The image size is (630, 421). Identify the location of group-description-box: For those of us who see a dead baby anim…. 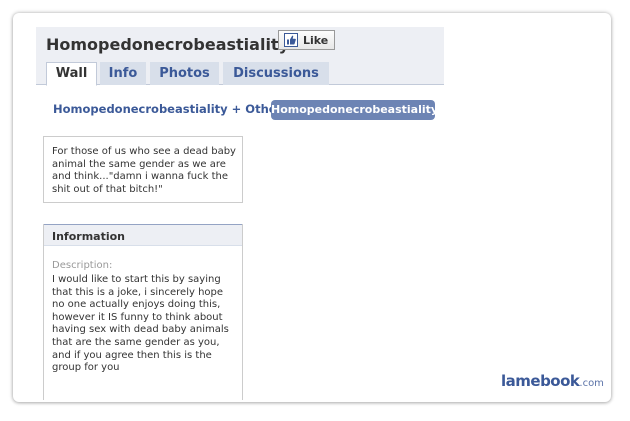
(143, 169).